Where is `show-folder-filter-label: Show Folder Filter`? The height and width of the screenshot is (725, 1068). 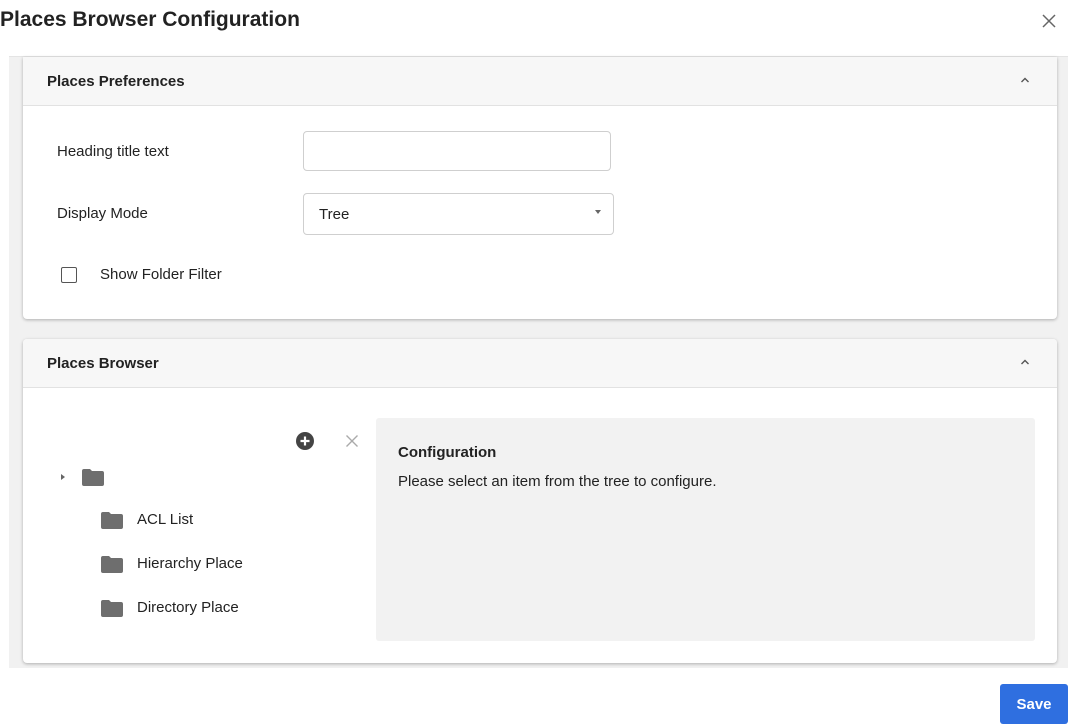
show-folder-filter-label: Show Folder Filter is located at coordinates (161, 274).